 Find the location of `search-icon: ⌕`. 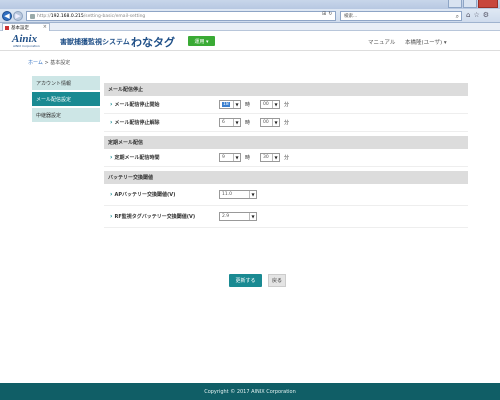

search-icon: ⌕ is located at coordinates (457, 17).